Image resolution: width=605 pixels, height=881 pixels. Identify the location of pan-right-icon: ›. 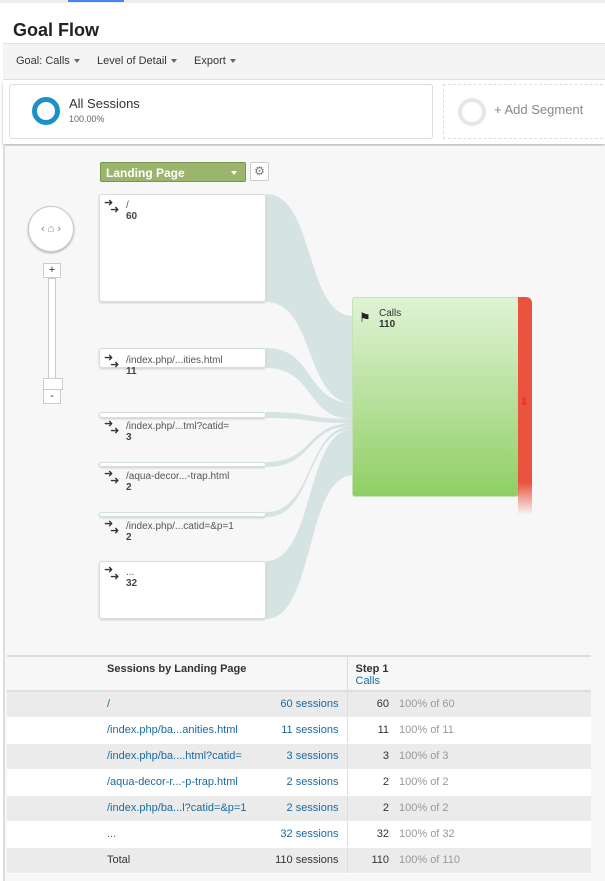
(59, 229).